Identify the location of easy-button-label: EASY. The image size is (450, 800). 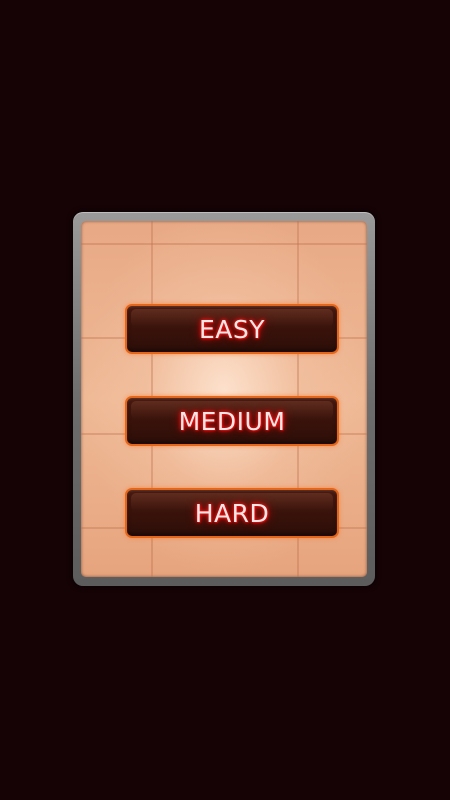
(232, 329).